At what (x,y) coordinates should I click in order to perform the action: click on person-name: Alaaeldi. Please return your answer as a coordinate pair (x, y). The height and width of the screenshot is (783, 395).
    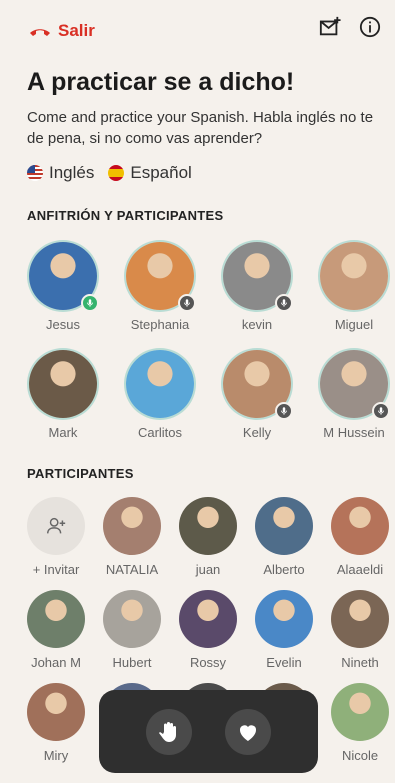
    Looking at the image, I should click on (360, 569).